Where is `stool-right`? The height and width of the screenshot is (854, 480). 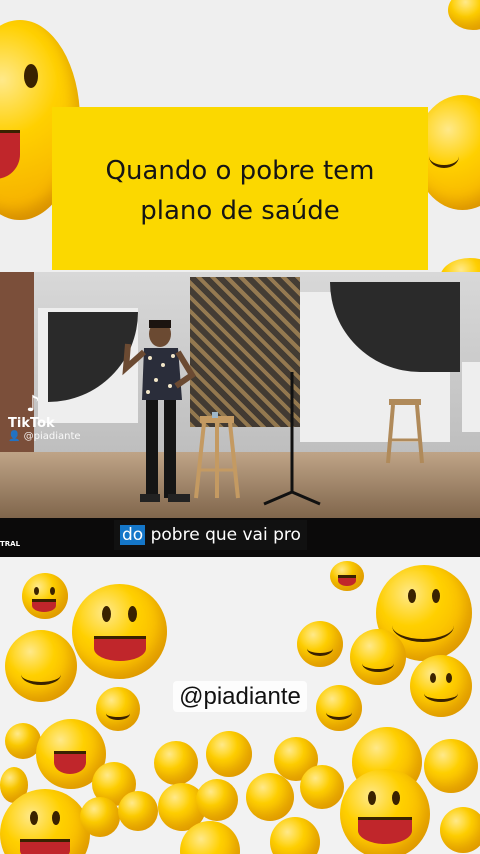 stool-right is located at coordinates (405, 431).